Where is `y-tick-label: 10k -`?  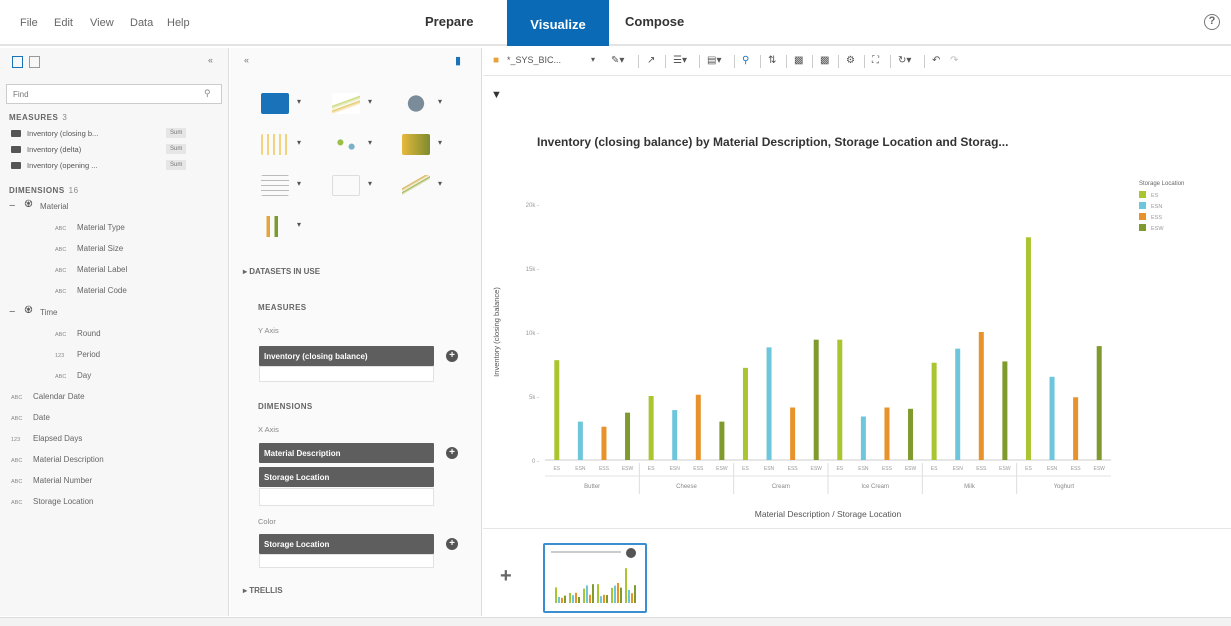 y-tick-label: 10k - is located at coordinates (532, 334).